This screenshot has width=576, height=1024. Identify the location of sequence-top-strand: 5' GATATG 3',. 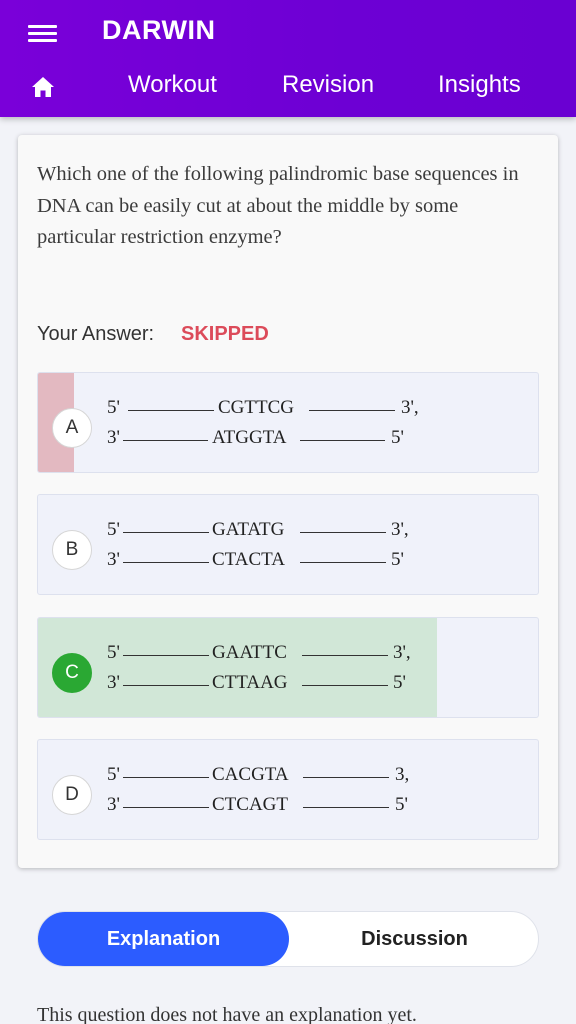
(272, 531).